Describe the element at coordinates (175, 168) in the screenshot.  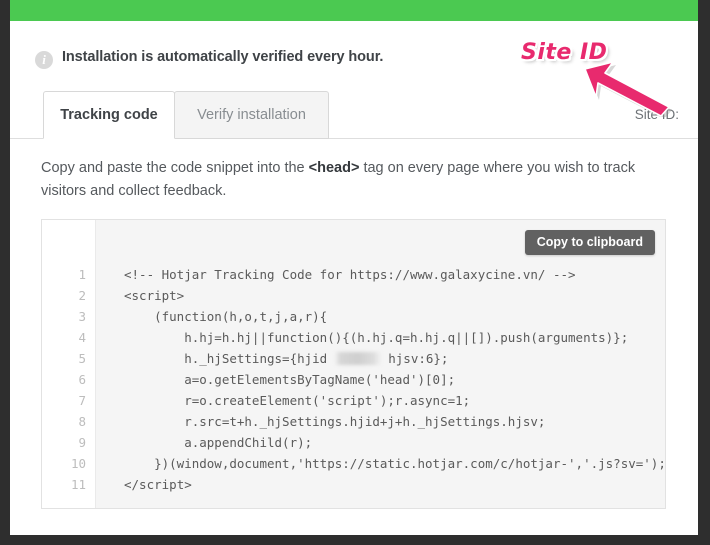
I see `instructions-part-1: Copy and paste the code snippet into the` at that location.